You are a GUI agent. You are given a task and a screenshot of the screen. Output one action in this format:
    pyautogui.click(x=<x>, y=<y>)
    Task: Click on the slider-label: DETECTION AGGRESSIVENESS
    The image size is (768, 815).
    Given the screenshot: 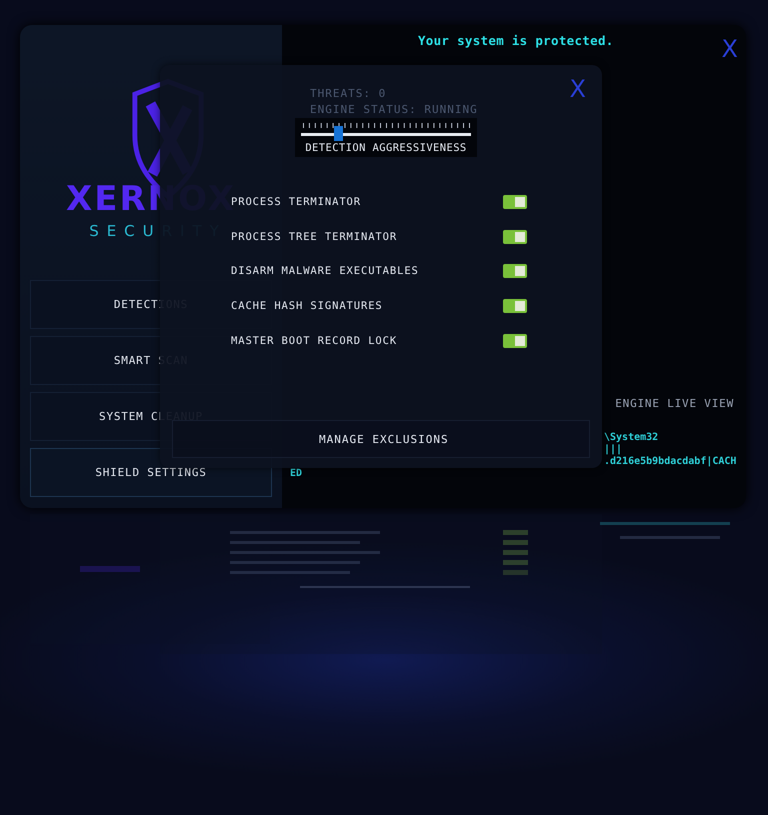 What is the action you would take?
    pyautogui.click(x=386, y=148)
    